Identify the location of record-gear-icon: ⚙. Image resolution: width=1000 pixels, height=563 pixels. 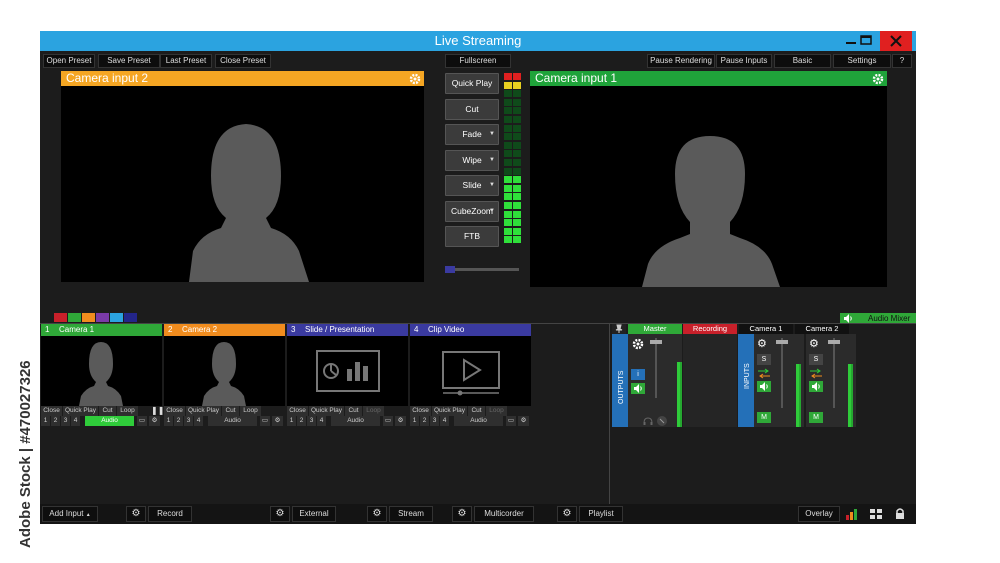
(136, 514).